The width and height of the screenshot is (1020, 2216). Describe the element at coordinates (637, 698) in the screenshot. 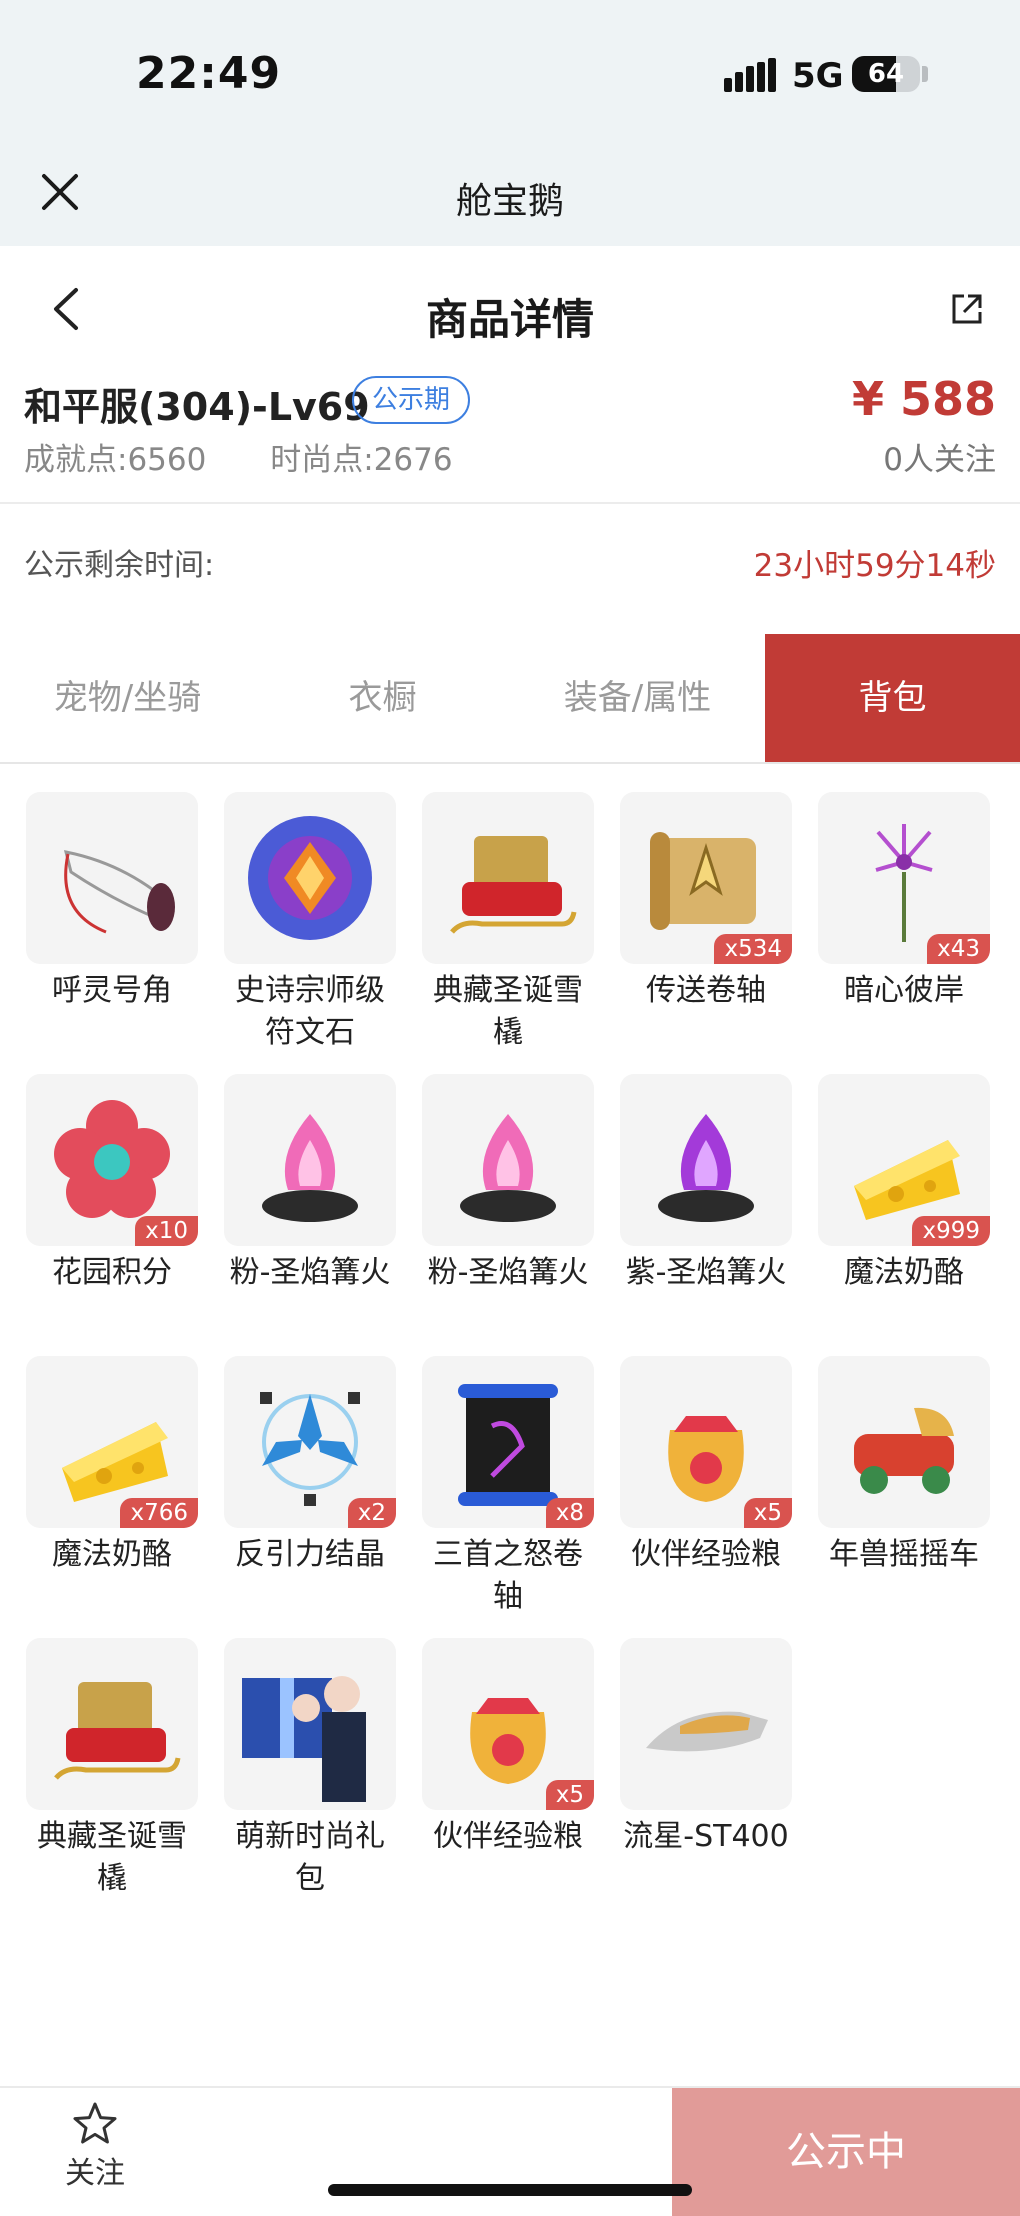

I see `tab-equipment: 装备/属性` at that location.